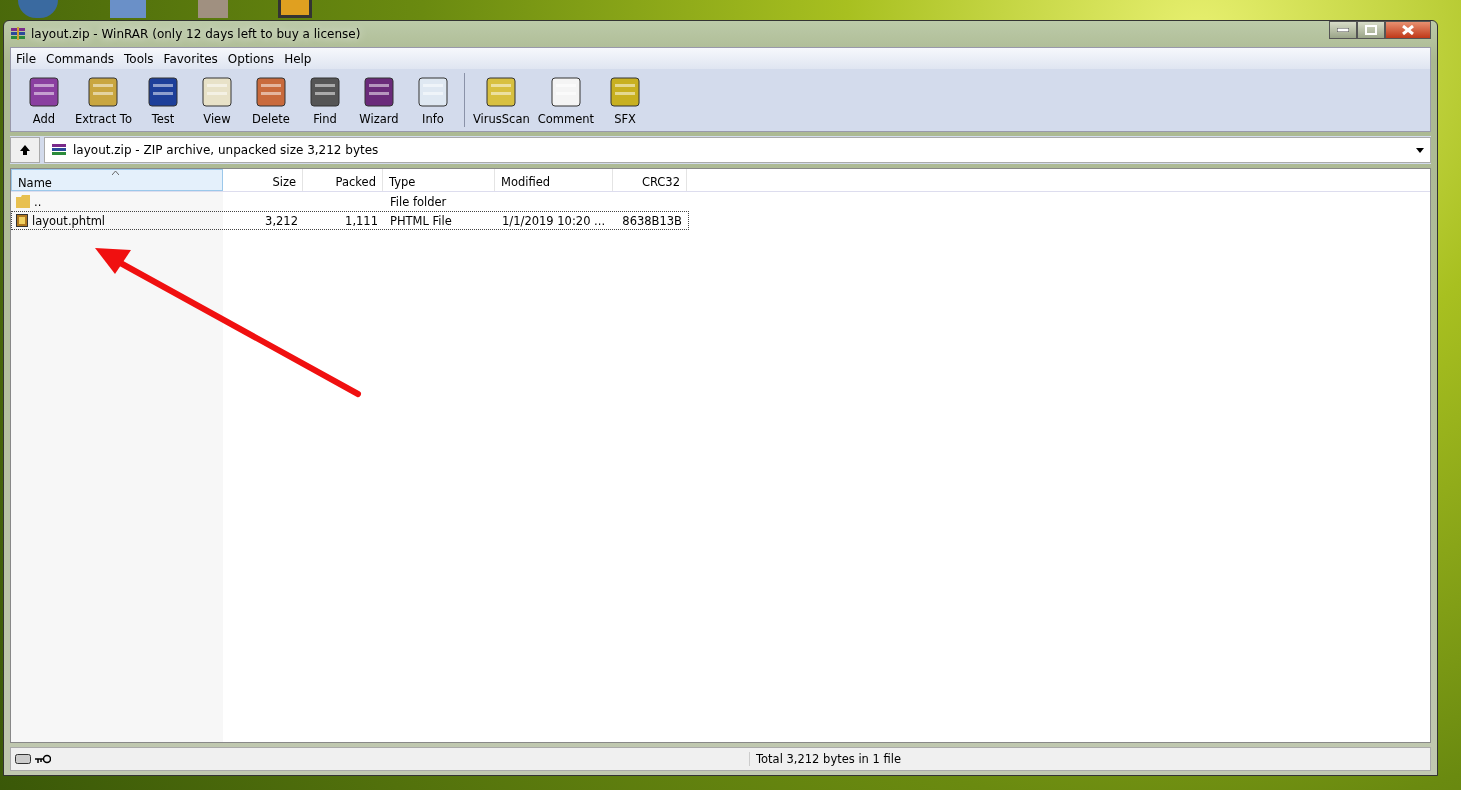 The image size is (1461, 790). Describe the element at coordinates (23, 201) in the screenshot. I see `folder-icon` at that location.